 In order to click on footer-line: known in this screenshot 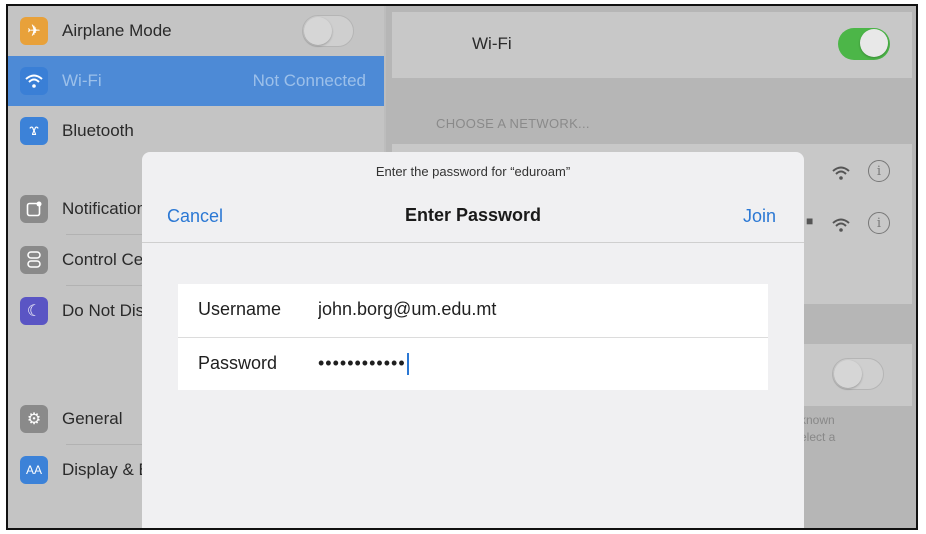, I will do `click(817, 420)`.